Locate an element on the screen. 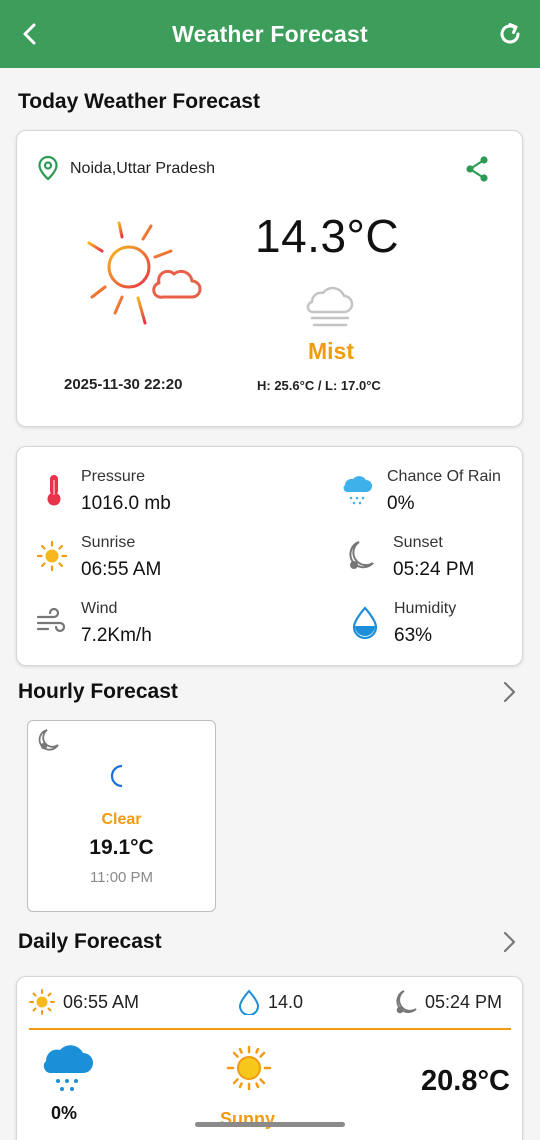 The width and height of the screenshot is (540, 1140). sunrise-label: Sunrise is located at coordinates (108, 542).